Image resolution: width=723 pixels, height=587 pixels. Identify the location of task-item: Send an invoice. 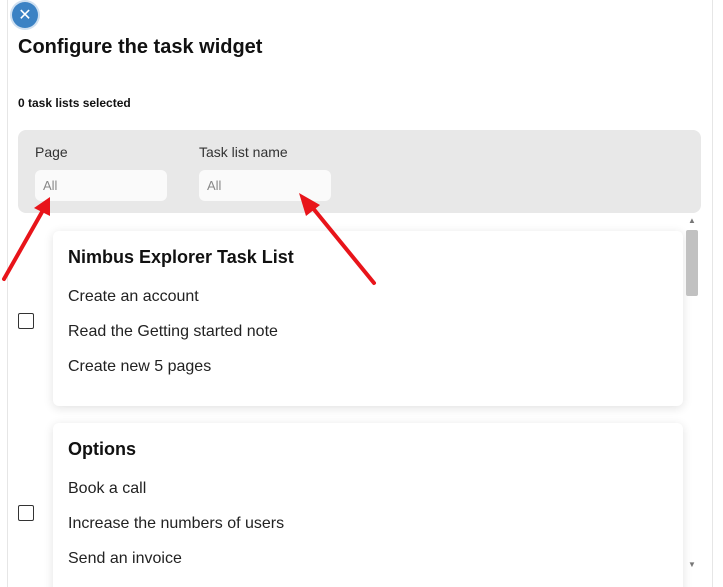
(125, 558).